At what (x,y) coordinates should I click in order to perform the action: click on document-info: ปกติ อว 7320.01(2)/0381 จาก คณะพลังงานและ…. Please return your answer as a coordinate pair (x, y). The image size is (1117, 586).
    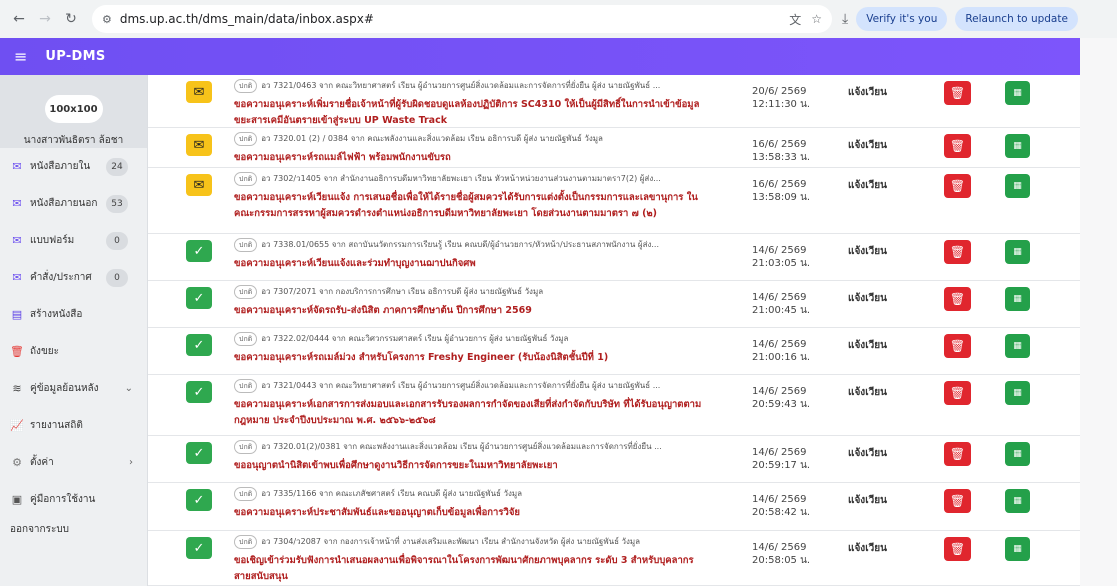
    Looking at the image, I should click on (469, 457).